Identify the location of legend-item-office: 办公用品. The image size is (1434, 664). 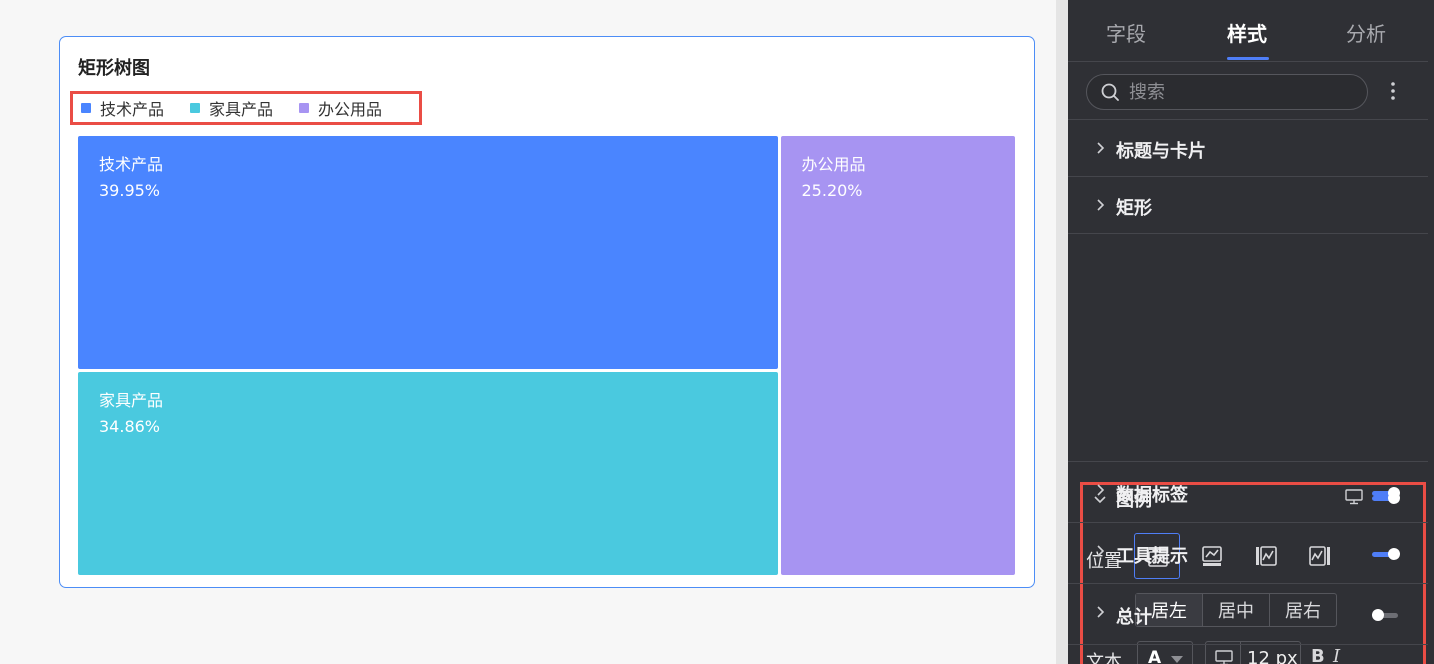
(340, 108).